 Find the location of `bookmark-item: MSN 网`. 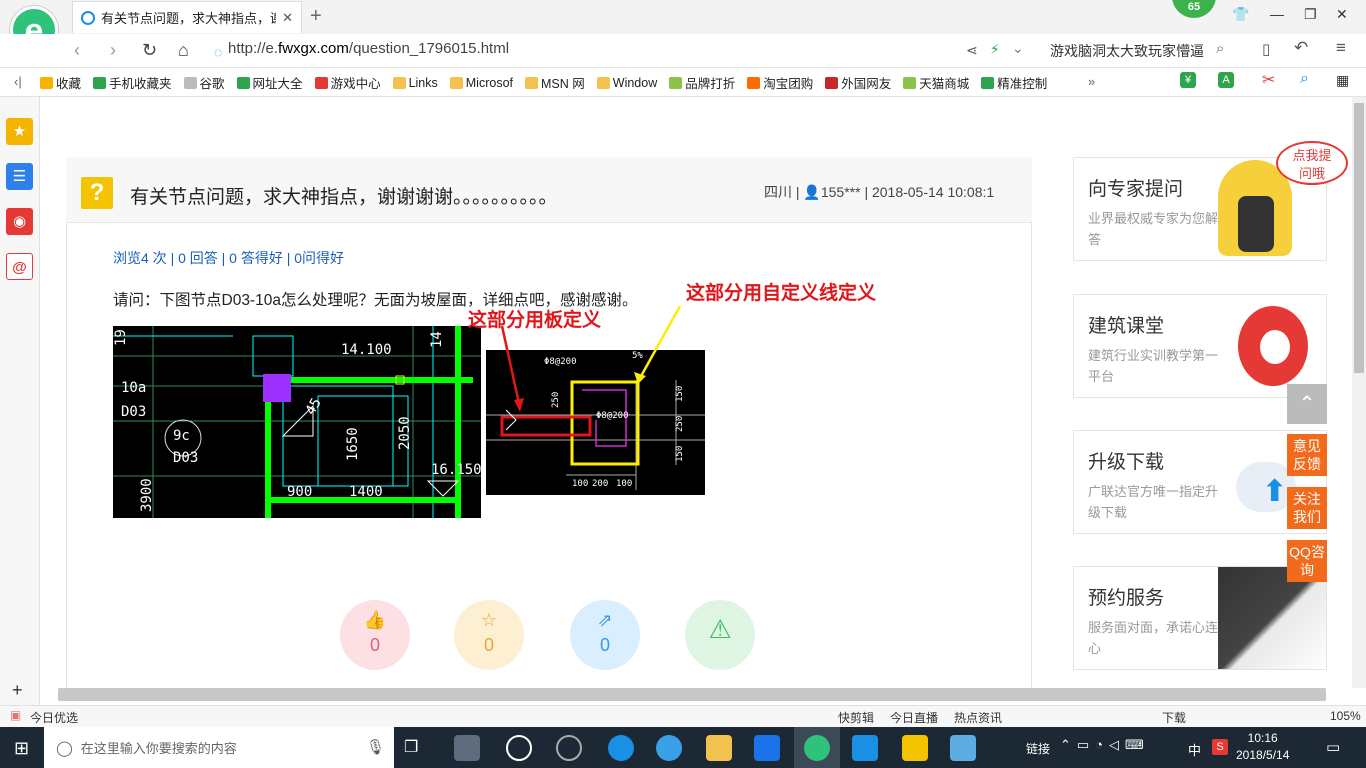

bookmark-item: MSN 网 is located at coordinates (555, 82).